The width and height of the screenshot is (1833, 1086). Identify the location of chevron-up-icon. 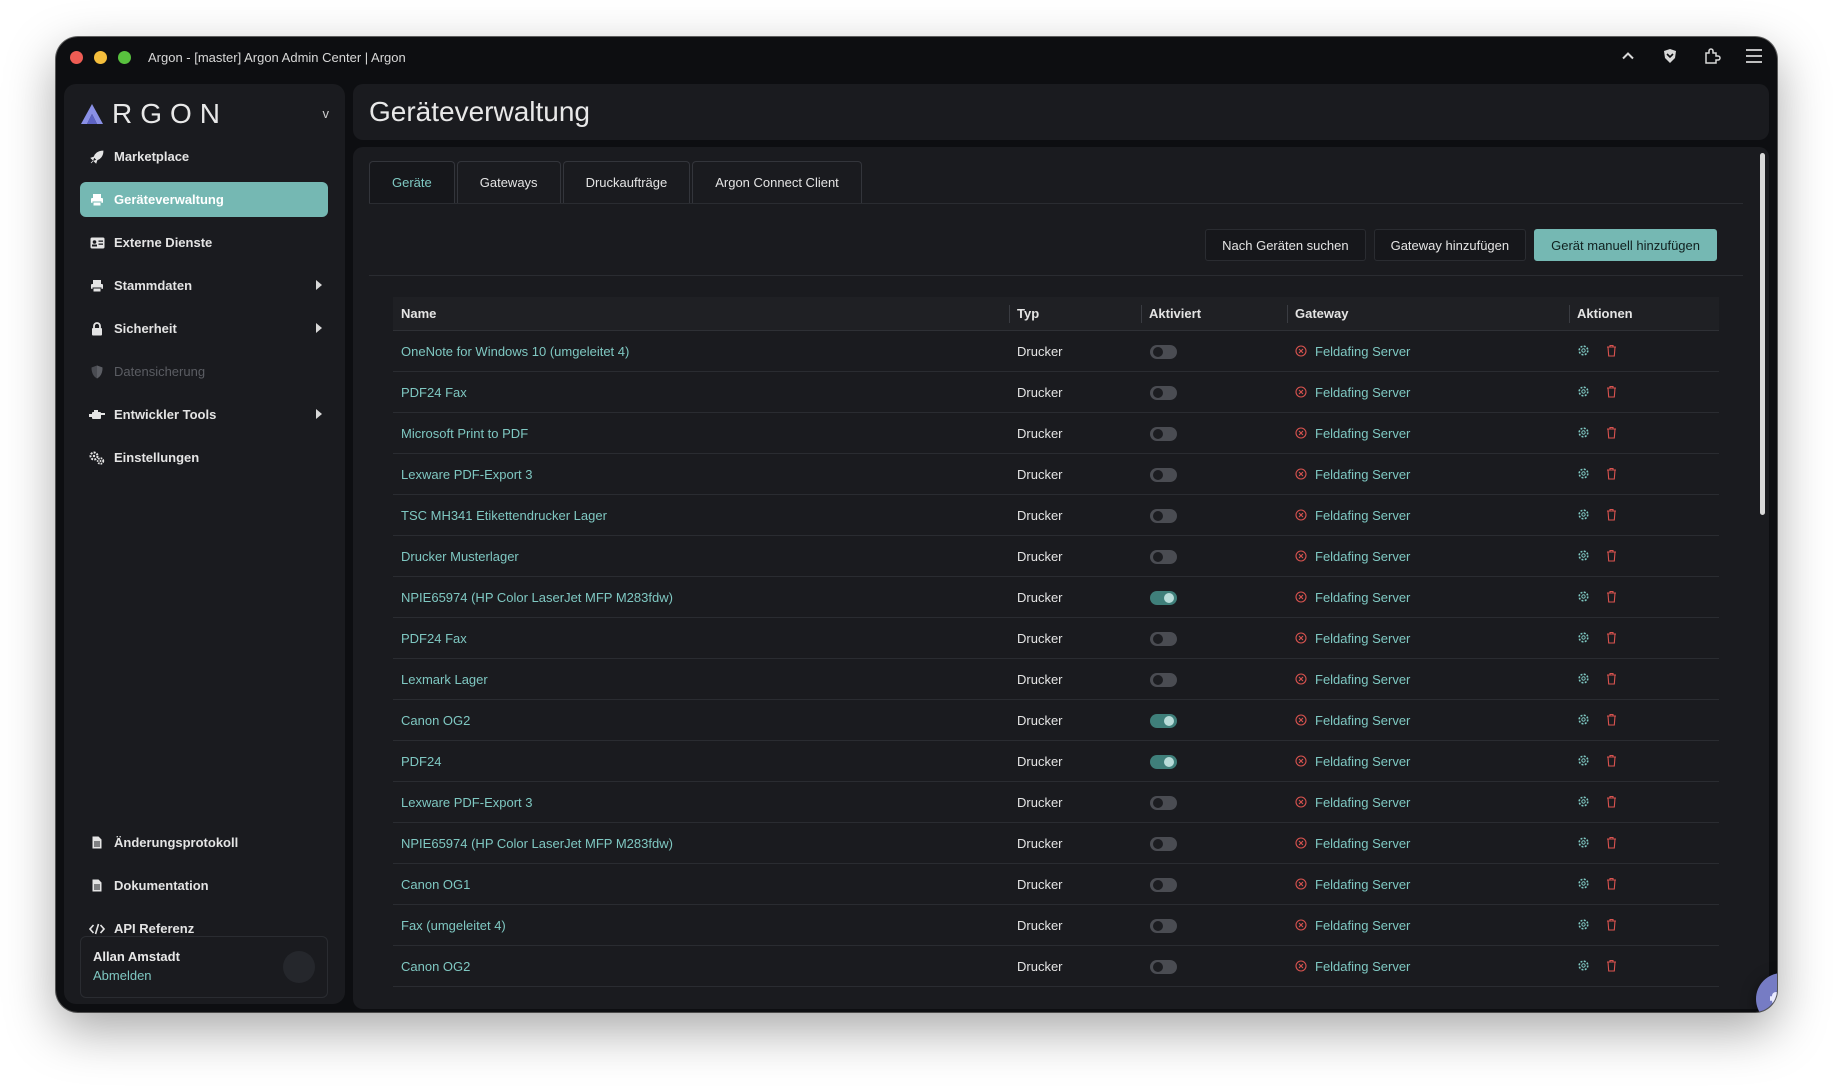
(1628, 56).